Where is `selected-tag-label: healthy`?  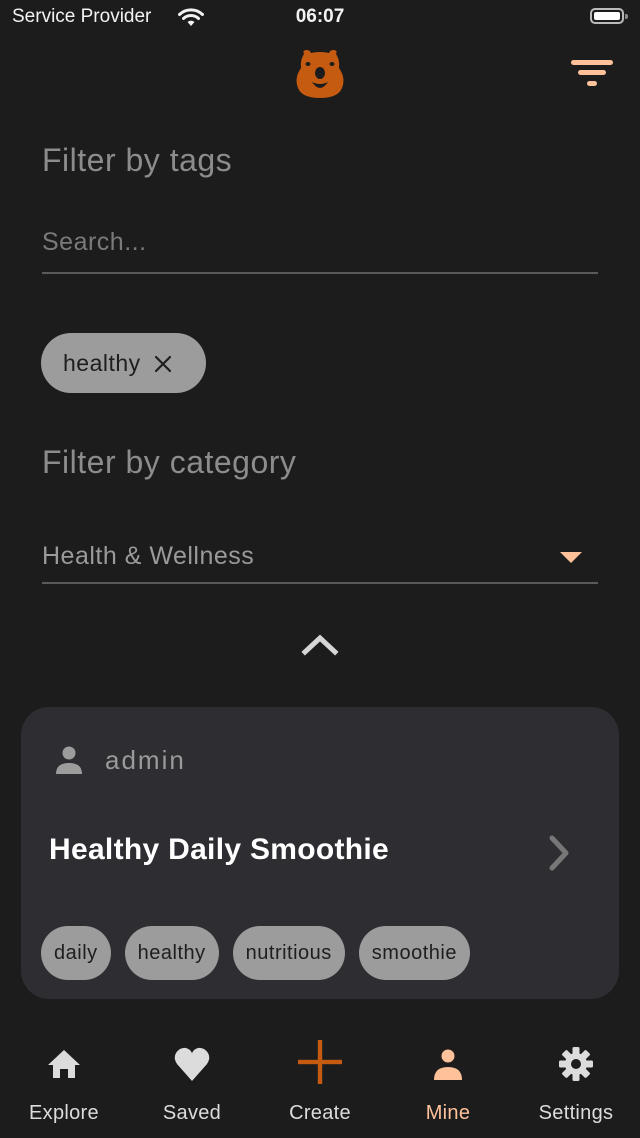
selected-tag-label: healthy is located at coordinates (102, 362).